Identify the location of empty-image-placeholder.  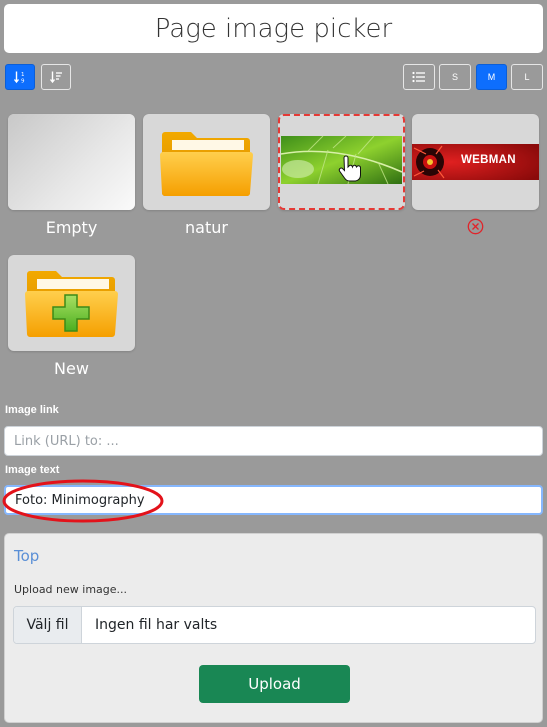
(71, 162).